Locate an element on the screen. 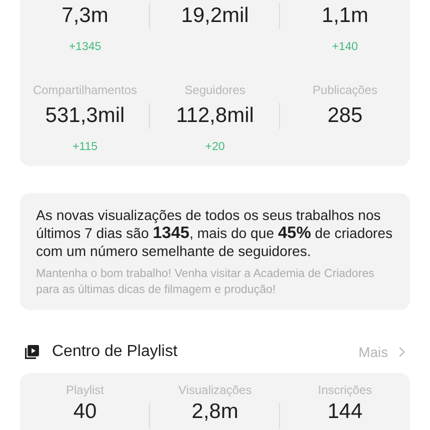 Image resolution: width=430 pixels, height=430 pixels. stat-label: Visualizações is located at coordinates (215, 390).